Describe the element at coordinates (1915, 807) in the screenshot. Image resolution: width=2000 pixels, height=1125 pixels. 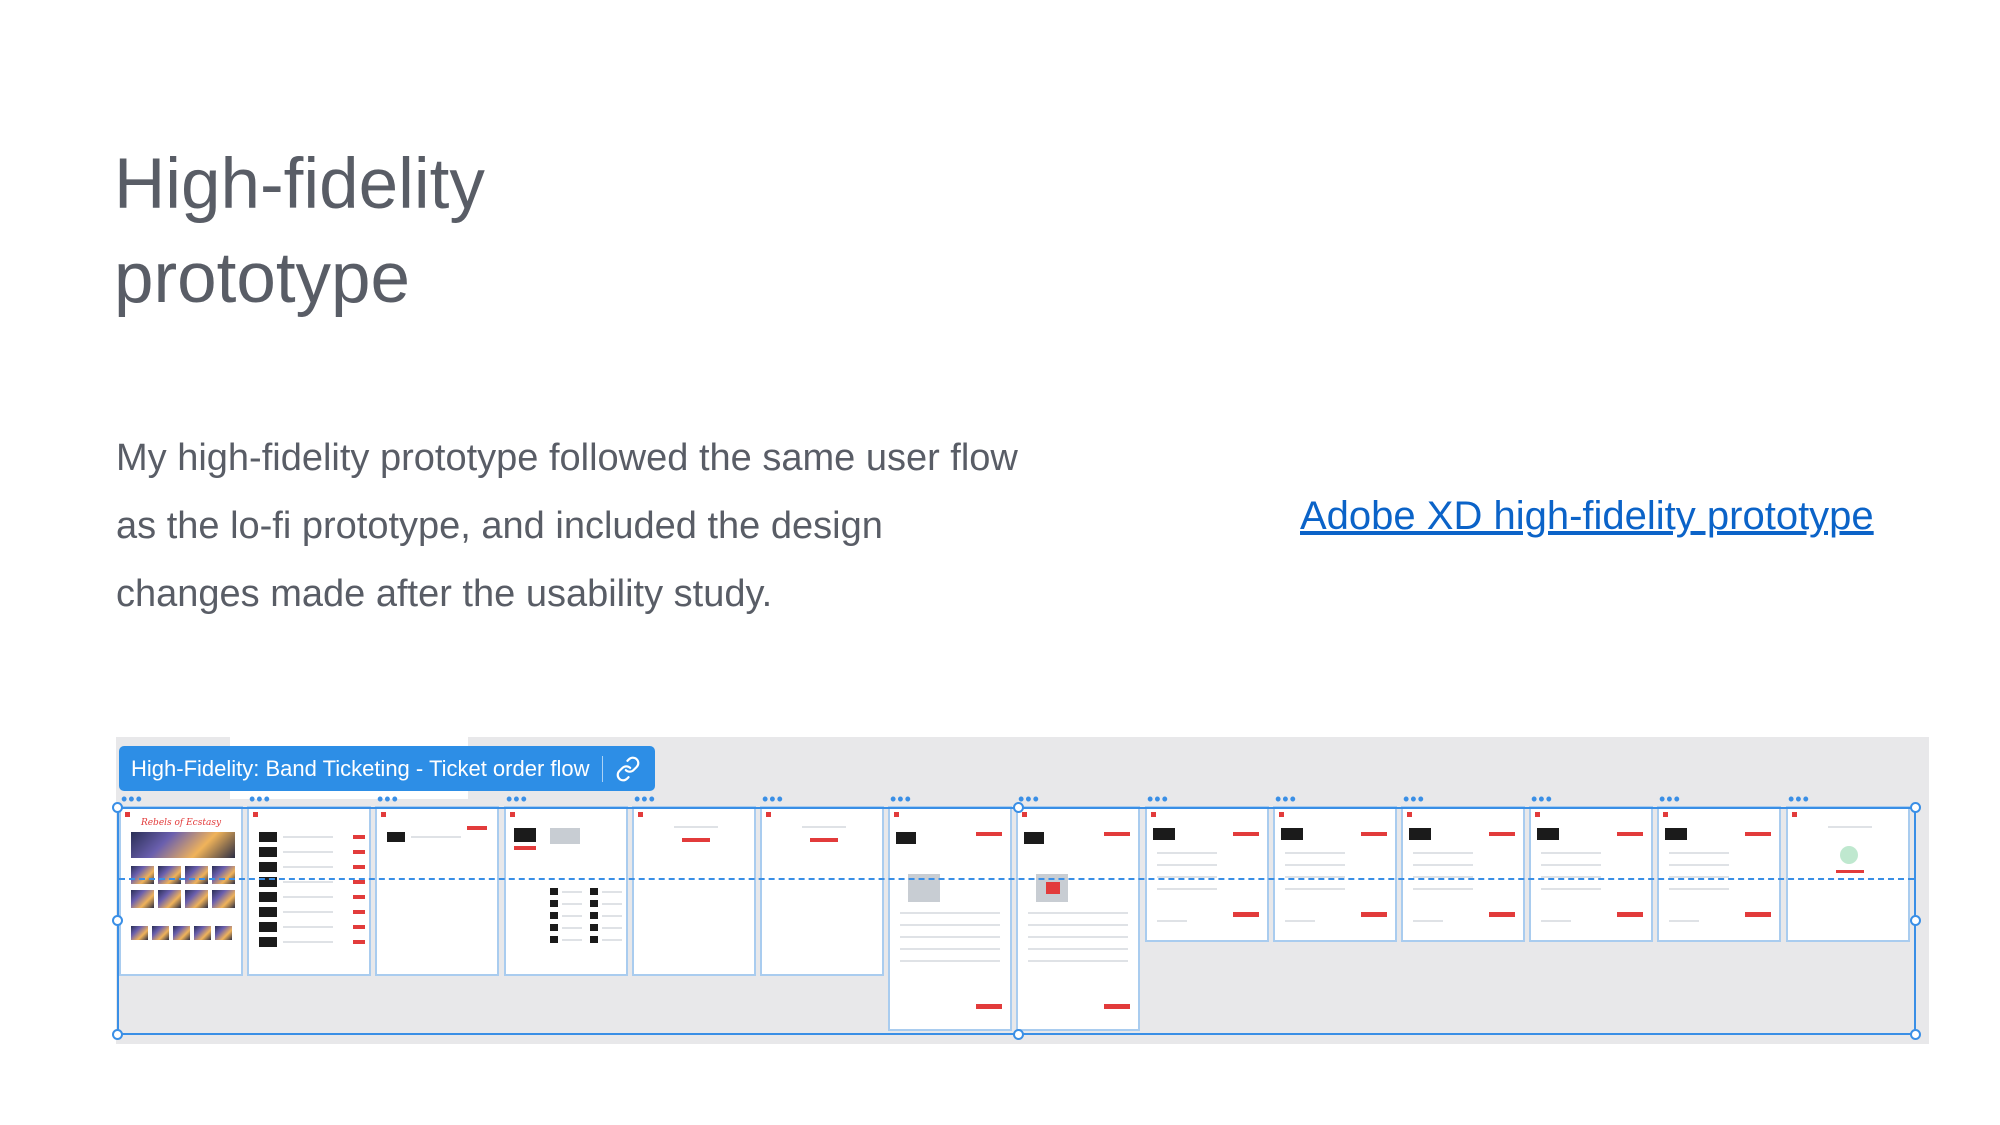
I see `resize-handle-top-right` at that location.